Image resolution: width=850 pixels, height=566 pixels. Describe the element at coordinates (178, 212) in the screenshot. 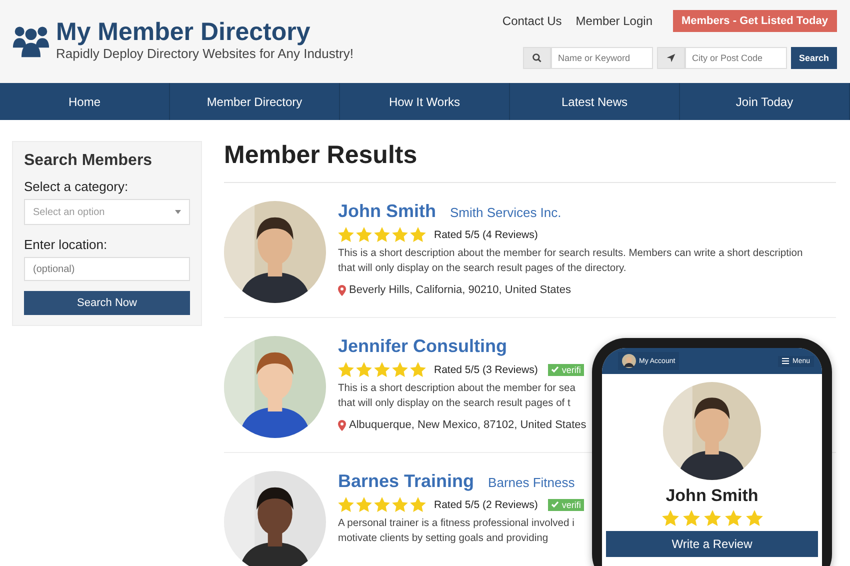

I see `dropdown-caret-icon` at that location.